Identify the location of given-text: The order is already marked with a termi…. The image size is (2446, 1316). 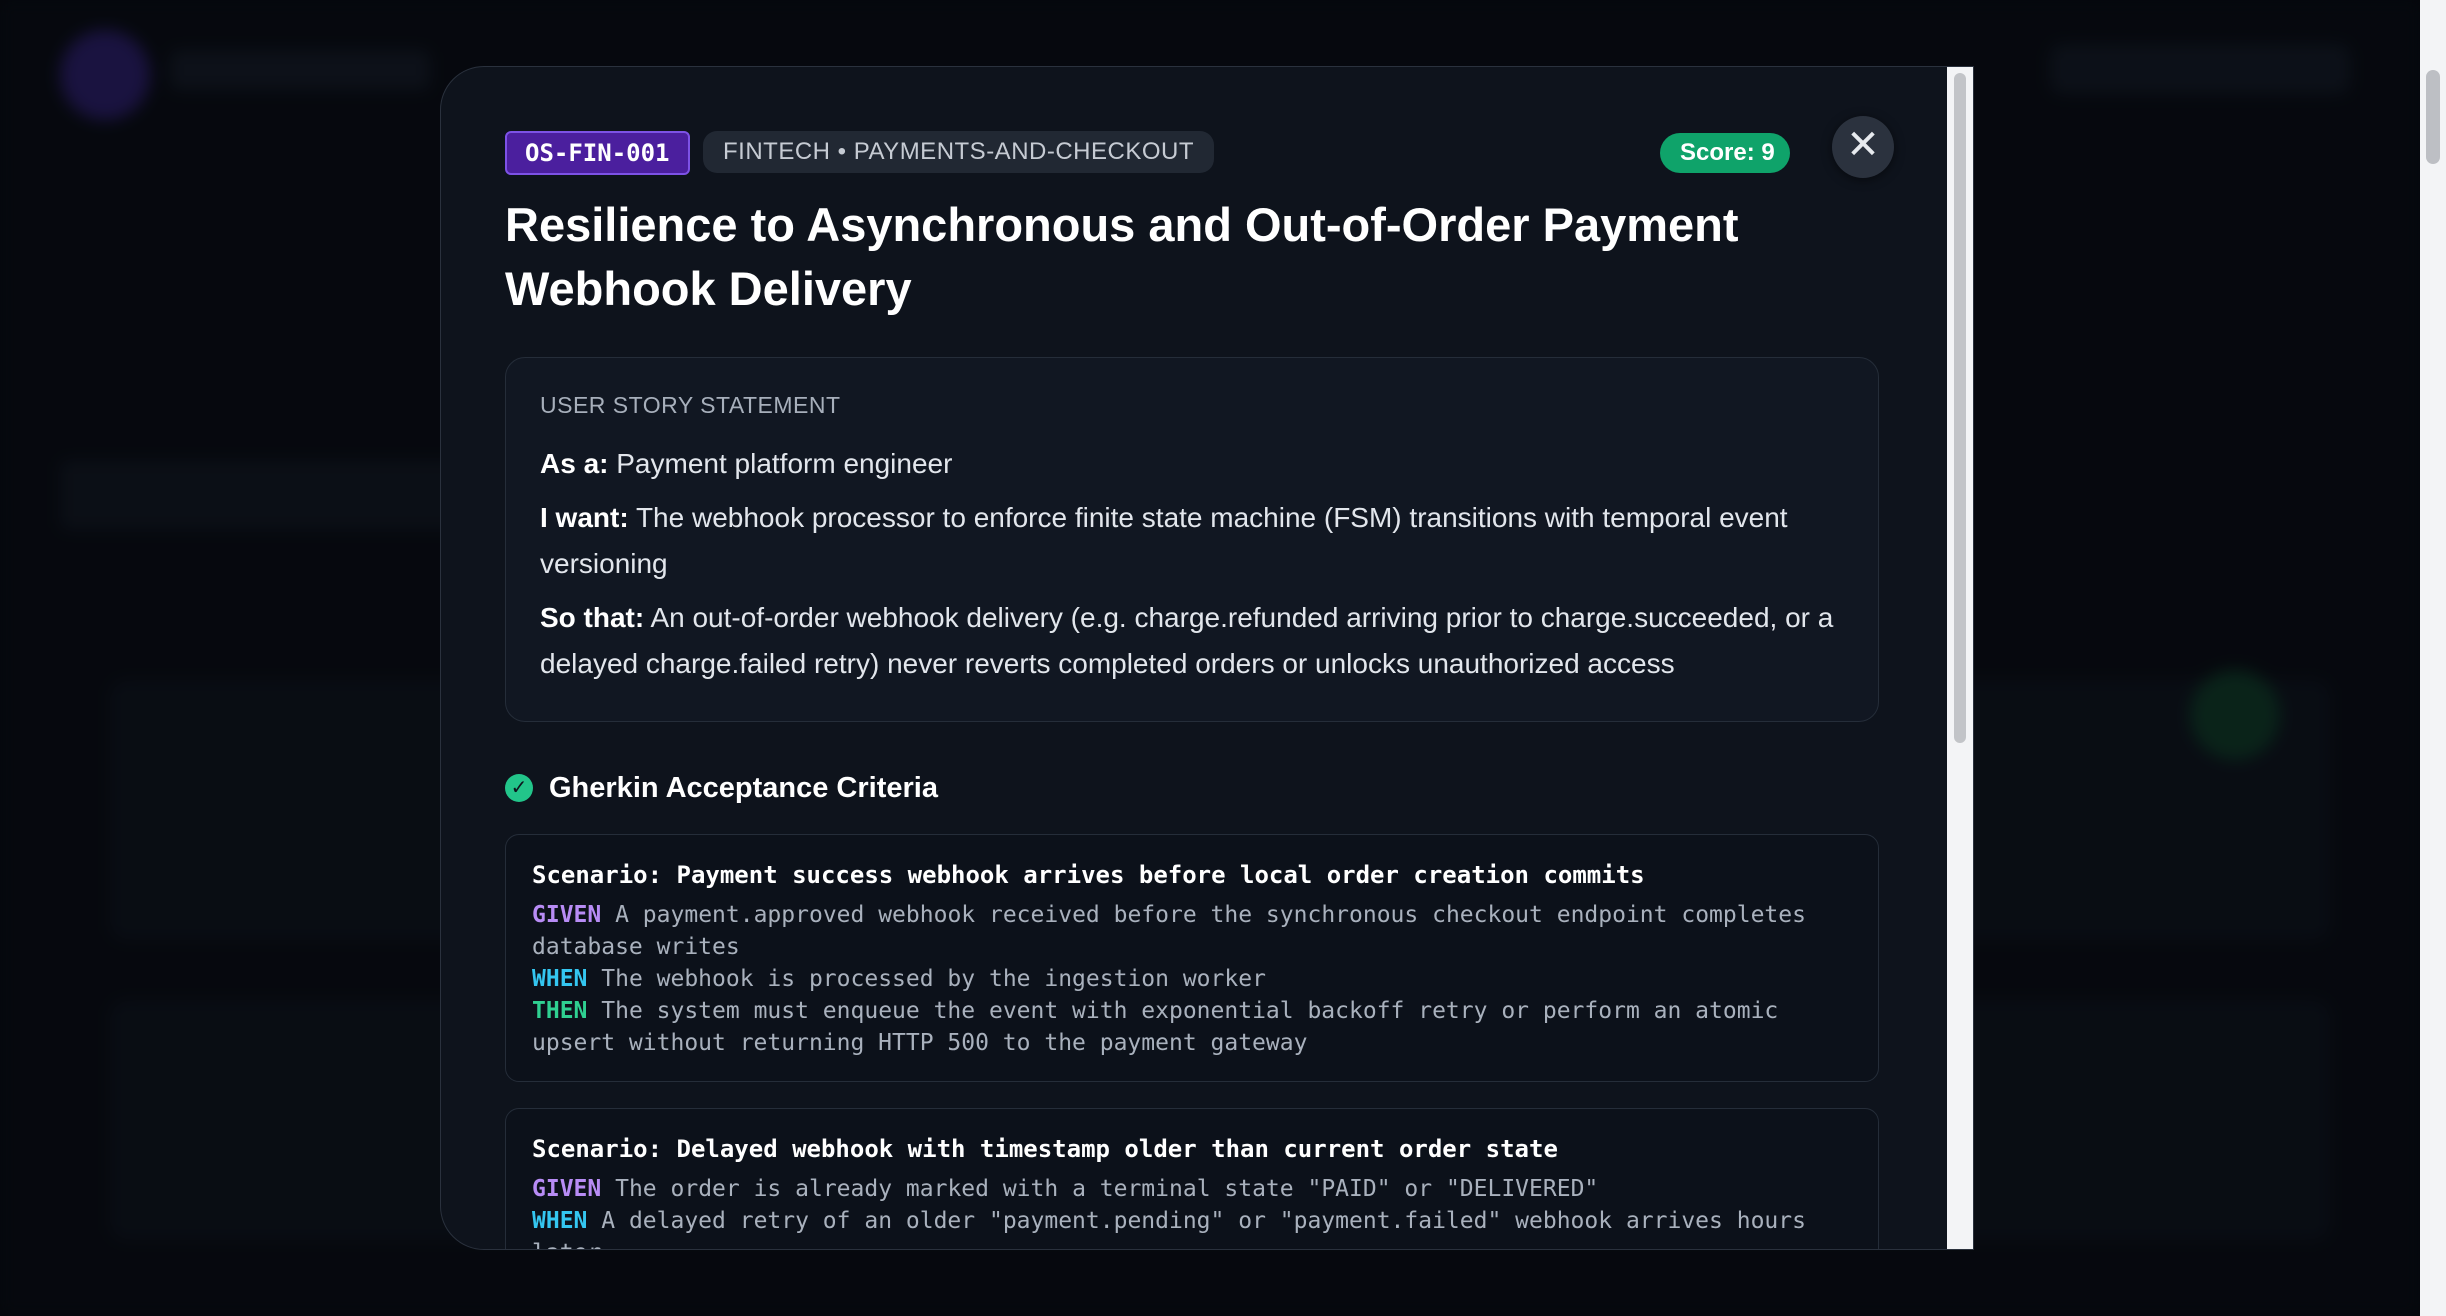
(1107, 1189).